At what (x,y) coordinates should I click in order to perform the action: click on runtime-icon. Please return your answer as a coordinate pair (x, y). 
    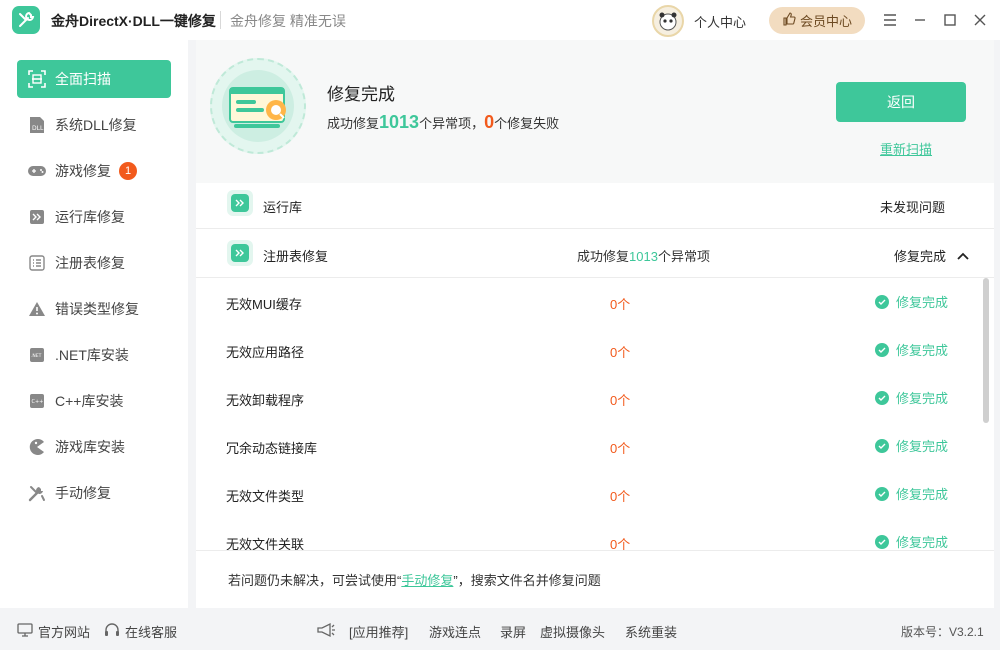
    Looking at the image, I should click on (37, 217).